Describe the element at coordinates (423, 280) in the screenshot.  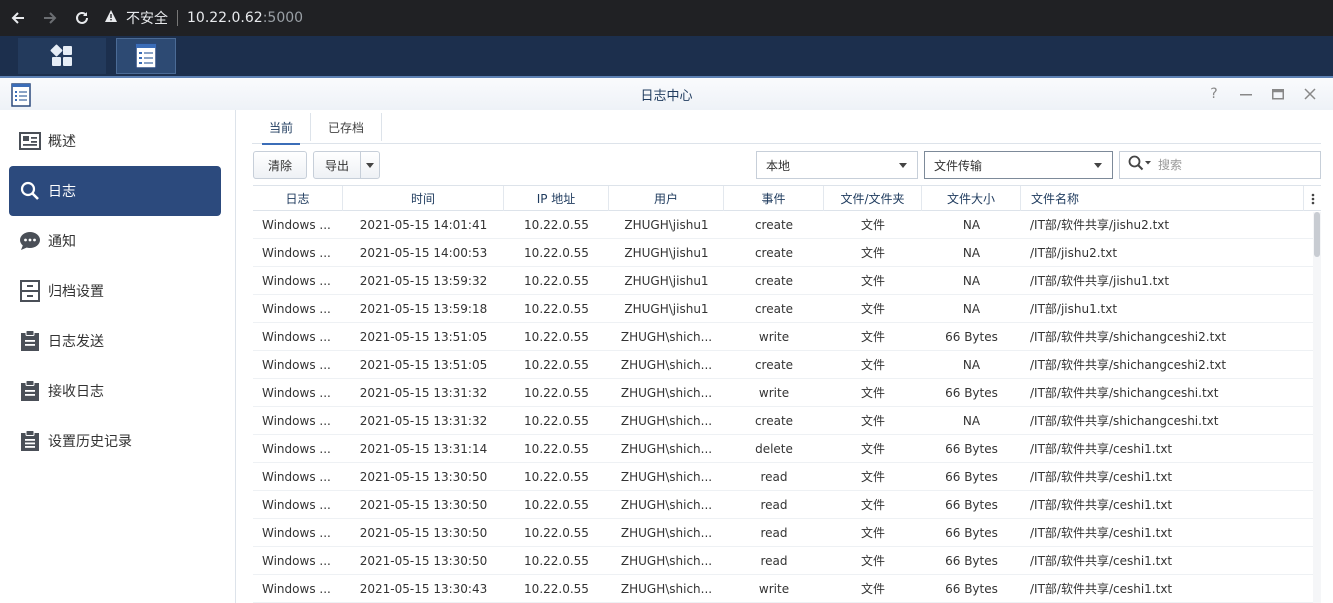
I see `table-cell: 2021-05-15 13:59:32` at that location.